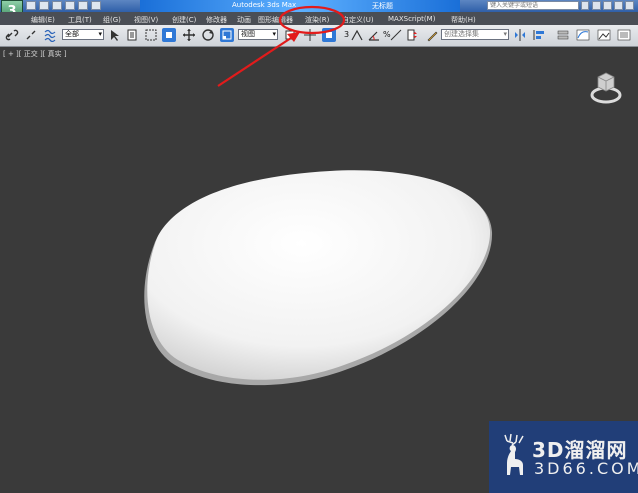 Image resolution: width=638 pixels, height=493 pixels. Describe the element at coordinates (563, 457) in the screenshot. I see `watermark: 3D溜溜网 3D66.COM` at that location.